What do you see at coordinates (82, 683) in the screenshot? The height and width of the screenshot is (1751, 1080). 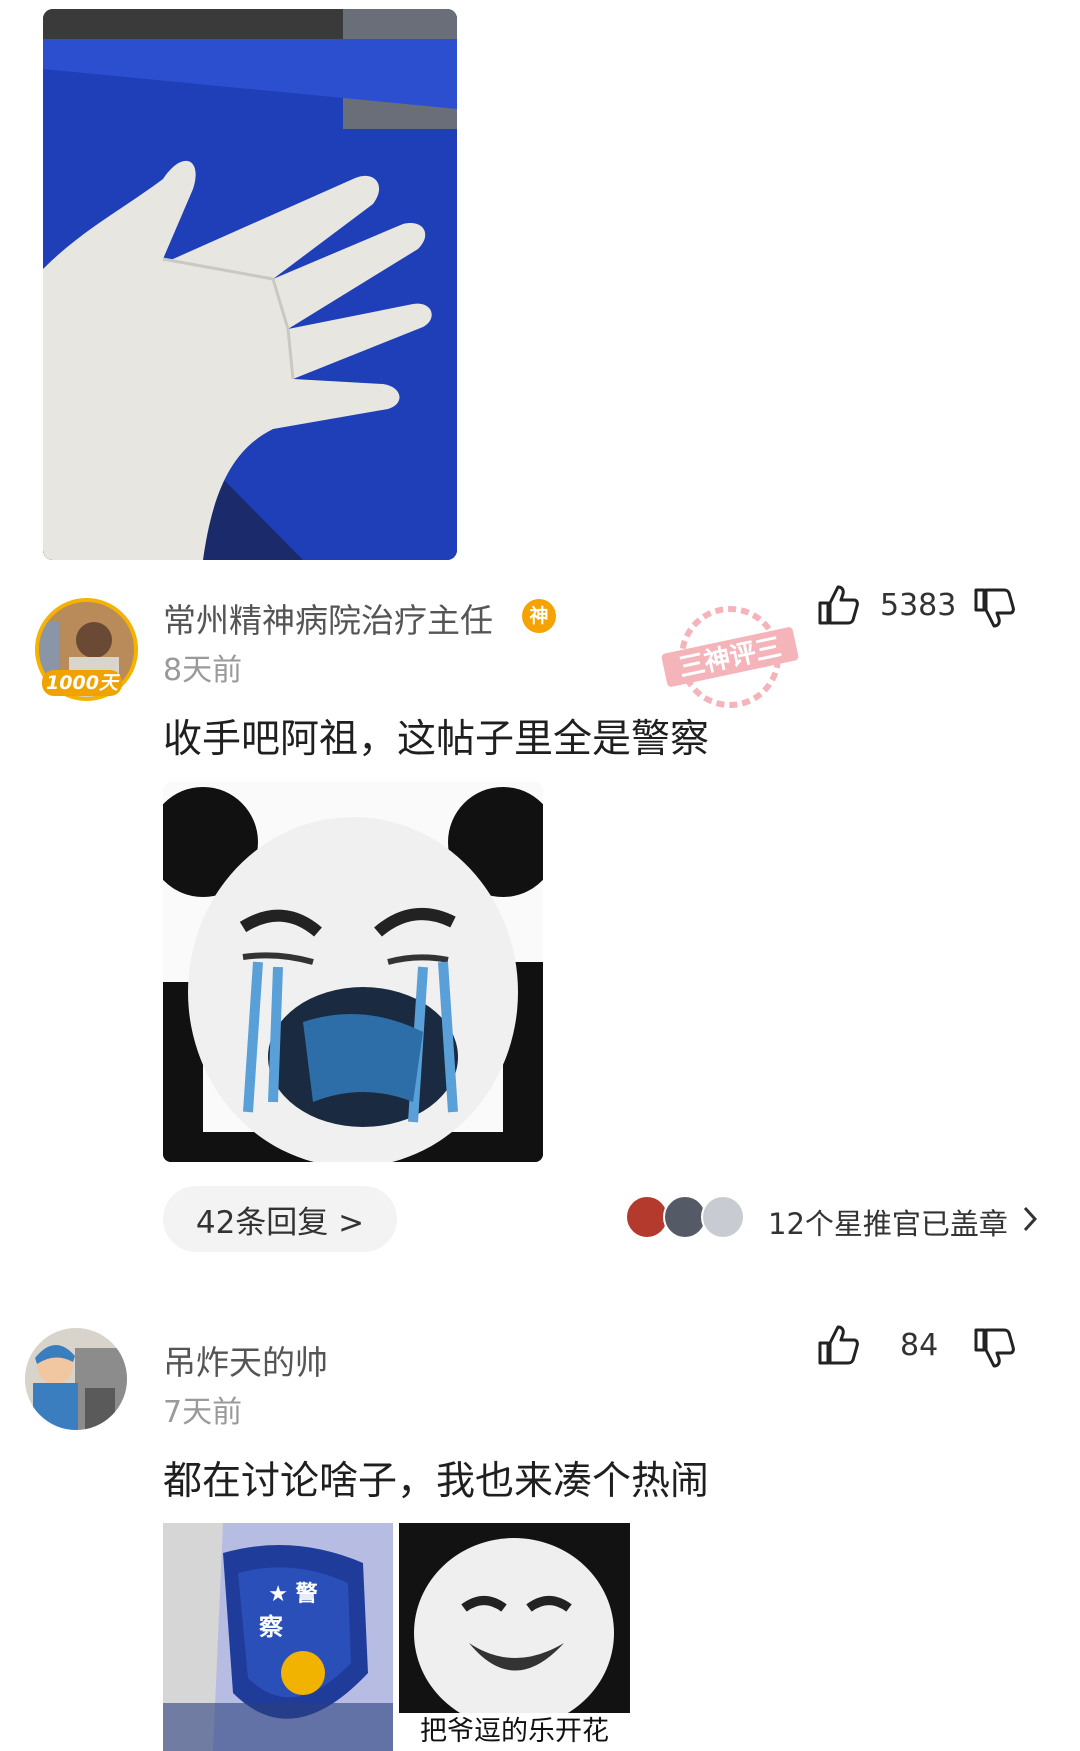 I see `avatar-badge: 1000天` at bounding box center [82, 683].